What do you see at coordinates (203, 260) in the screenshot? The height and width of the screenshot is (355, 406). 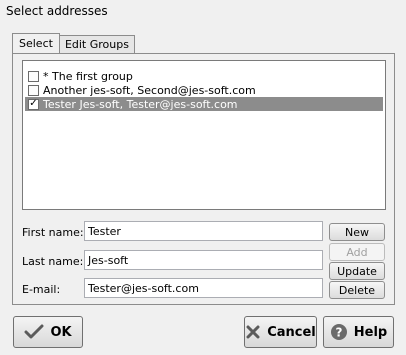 I see `last-name-field: Jes-soft` at bounding box center [203, 260].